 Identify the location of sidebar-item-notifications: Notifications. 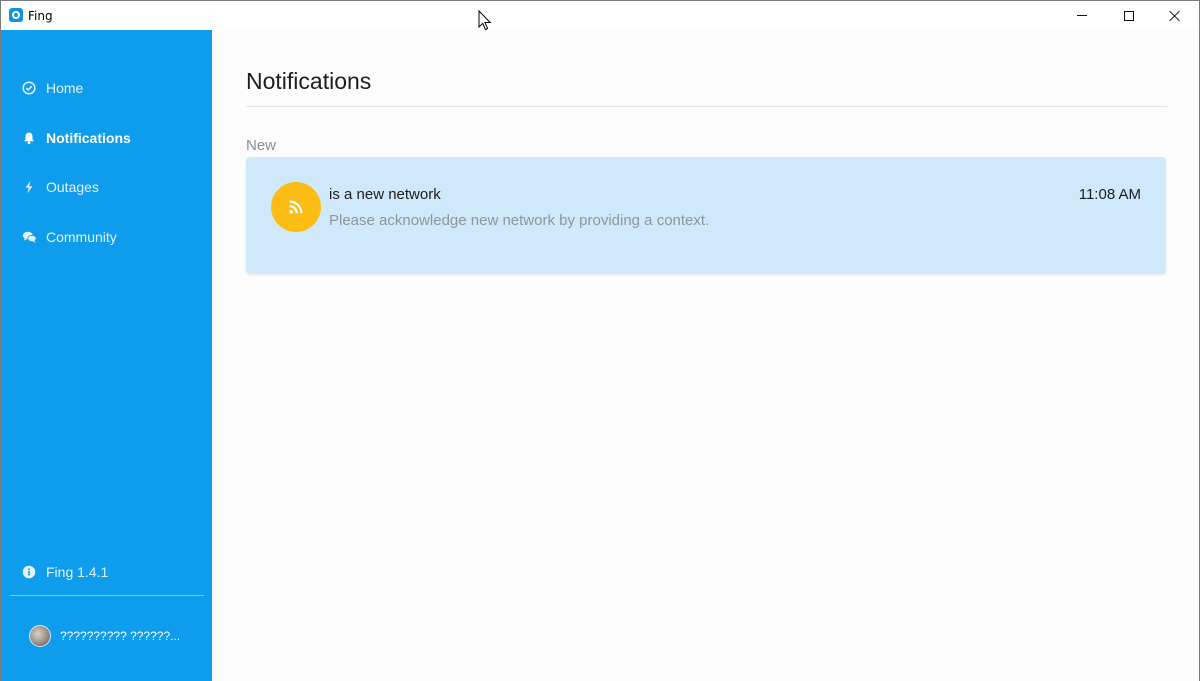
(76, 138).